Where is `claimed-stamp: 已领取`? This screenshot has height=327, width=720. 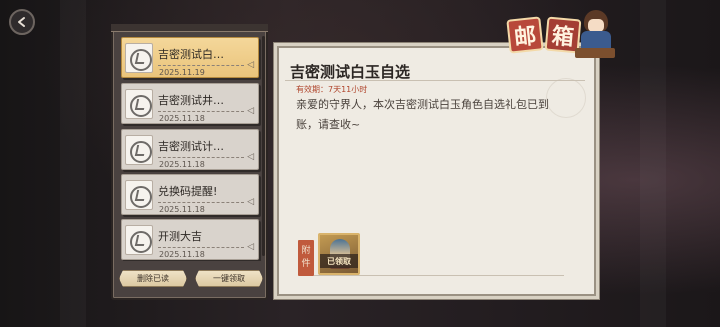
claimed-stamp: 已领取 is located at coordinates (339, 261).